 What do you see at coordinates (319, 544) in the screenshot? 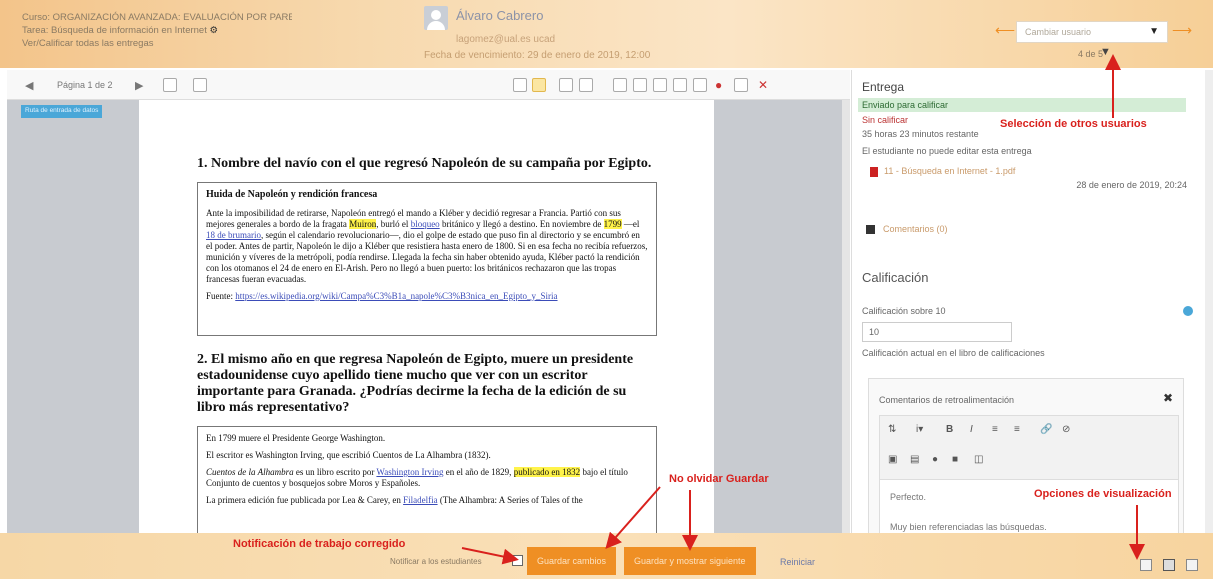
I see `annotation-graded-notification: Notificación de trabajo corregido` at bounding box center [319, 544].